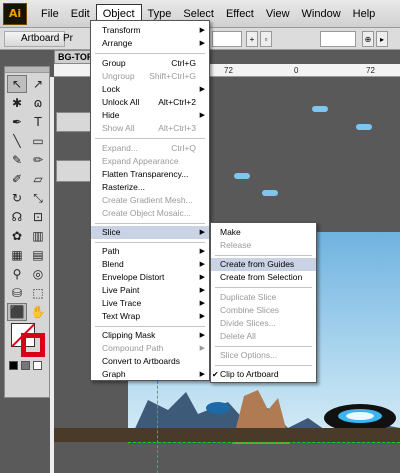  I want to click on slice-item-make: Make, so click(263, 232).